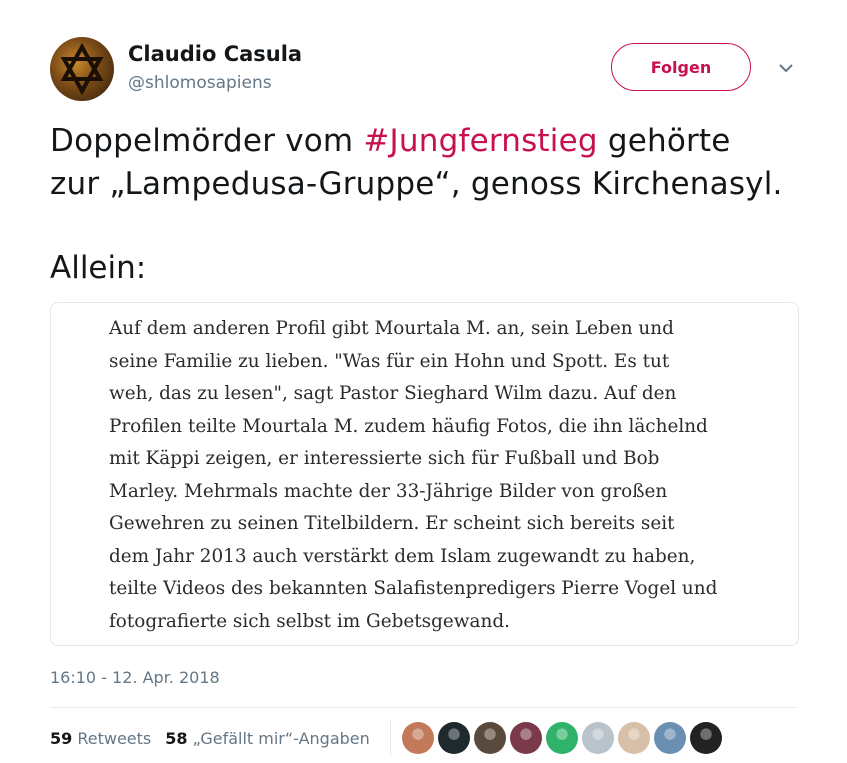 This screenshot has height=763, width=847. What do you see at coordinates (664, 141) in the screenshot?
I see `tweet-text-segment: gehörte` at bounding box center [664, 141].